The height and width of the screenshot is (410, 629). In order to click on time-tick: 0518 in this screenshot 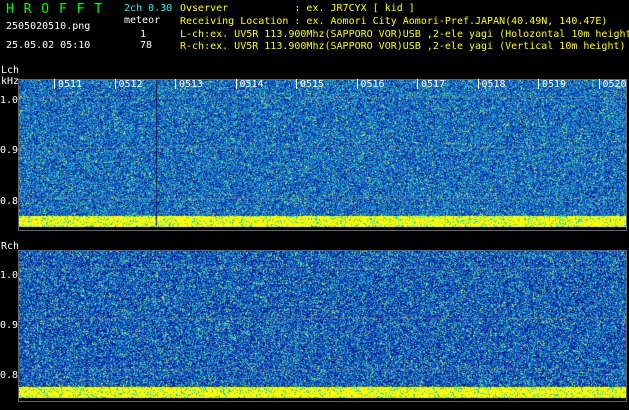, I will do `click(491, 84)`.